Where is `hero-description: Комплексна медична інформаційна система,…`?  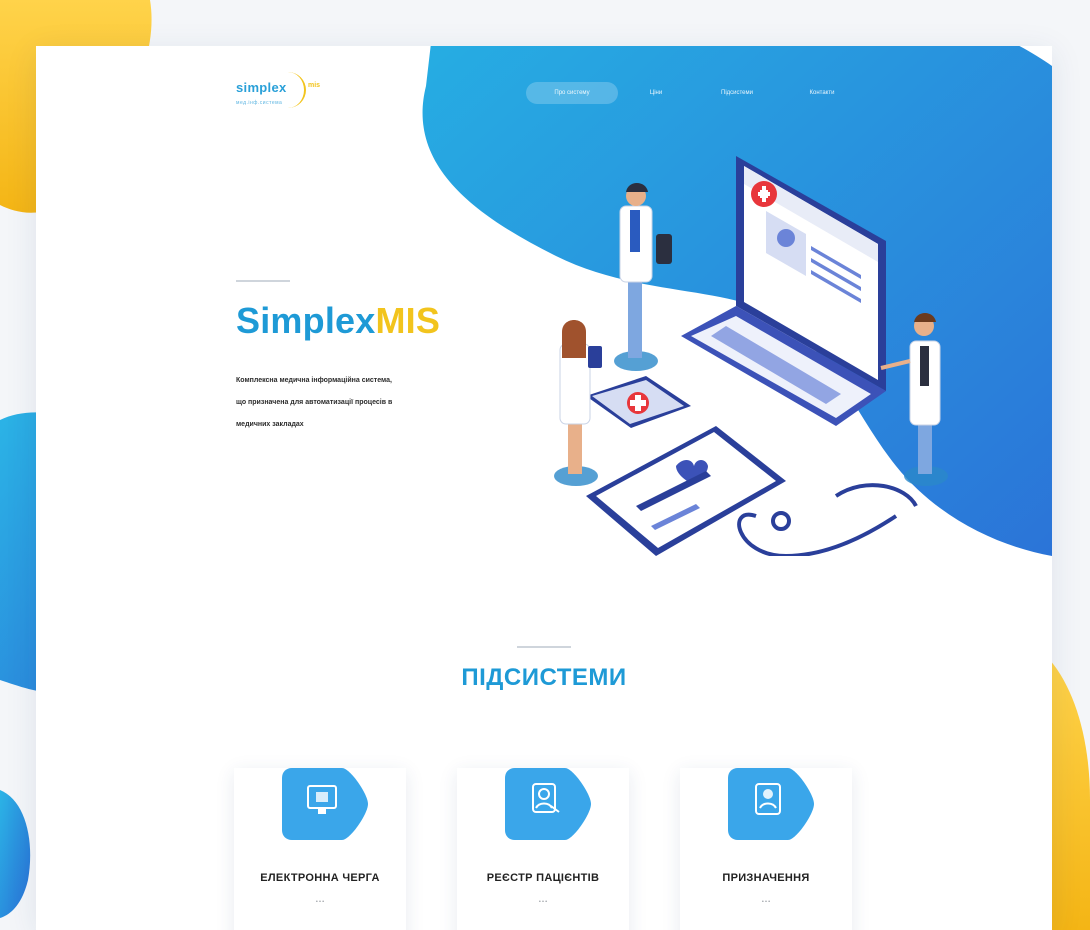 hero-description: Комплексна медична інформаційна система,… is located at coordinates (346, 403).